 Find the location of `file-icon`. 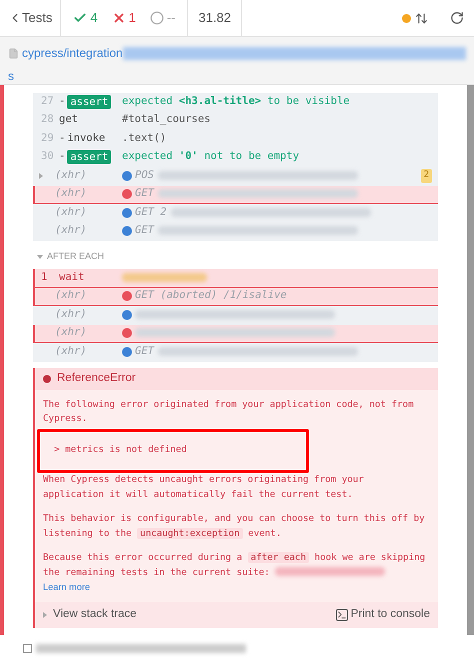

file-icon is located at coordinates (13, 53).